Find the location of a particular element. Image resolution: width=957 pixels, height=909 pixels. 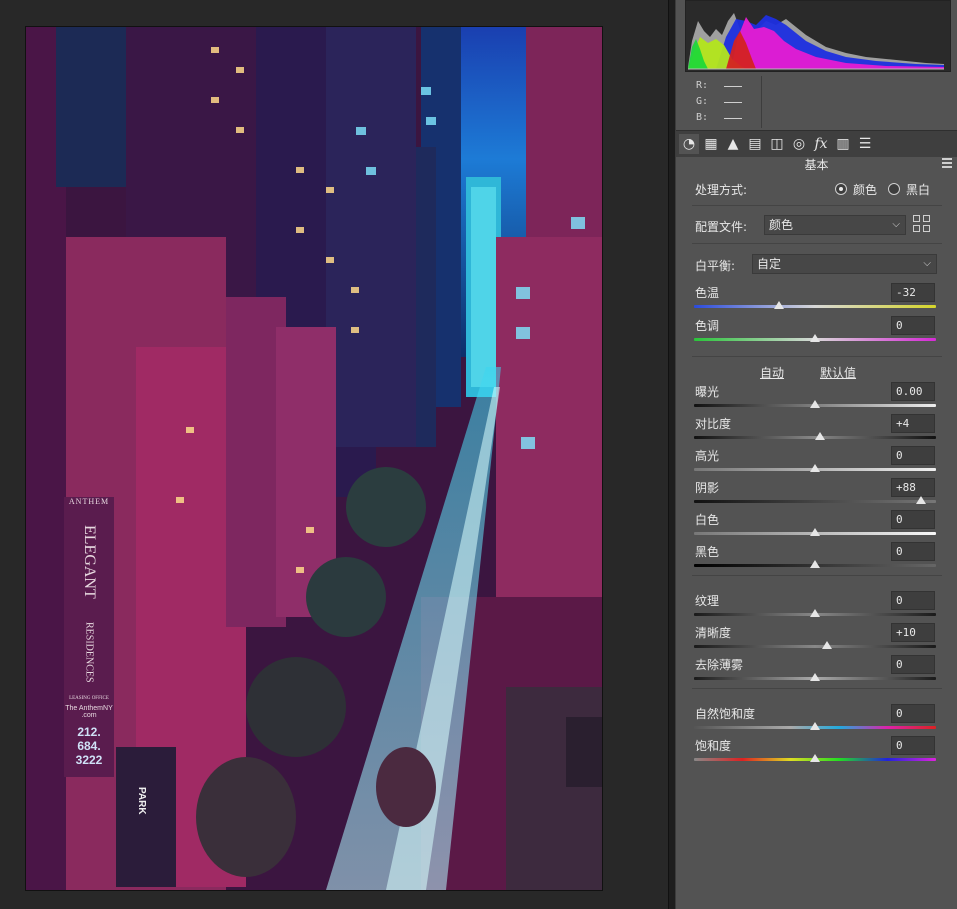

white-balance-value: 自定 is located at coordinates (769, 264).